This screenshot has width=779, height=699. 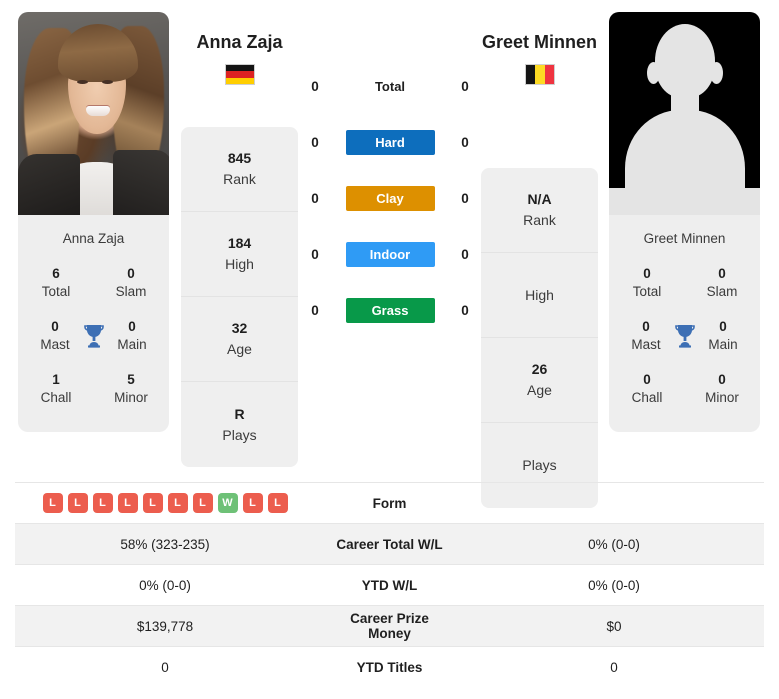 What do you see at coordinates (539, 380) in the screenshot?
I see `rank-cell-age: 26 Age` at bounding box center [539, 380].